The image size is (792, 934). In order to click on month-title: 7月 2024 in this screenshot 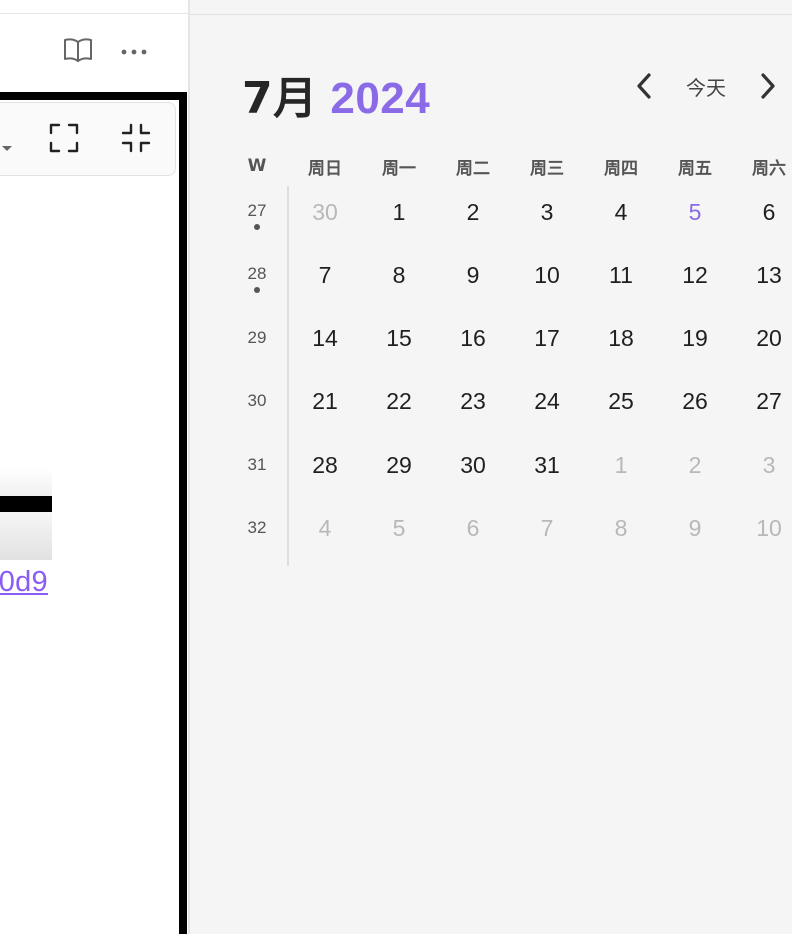, I will do `click(336, 94)`.